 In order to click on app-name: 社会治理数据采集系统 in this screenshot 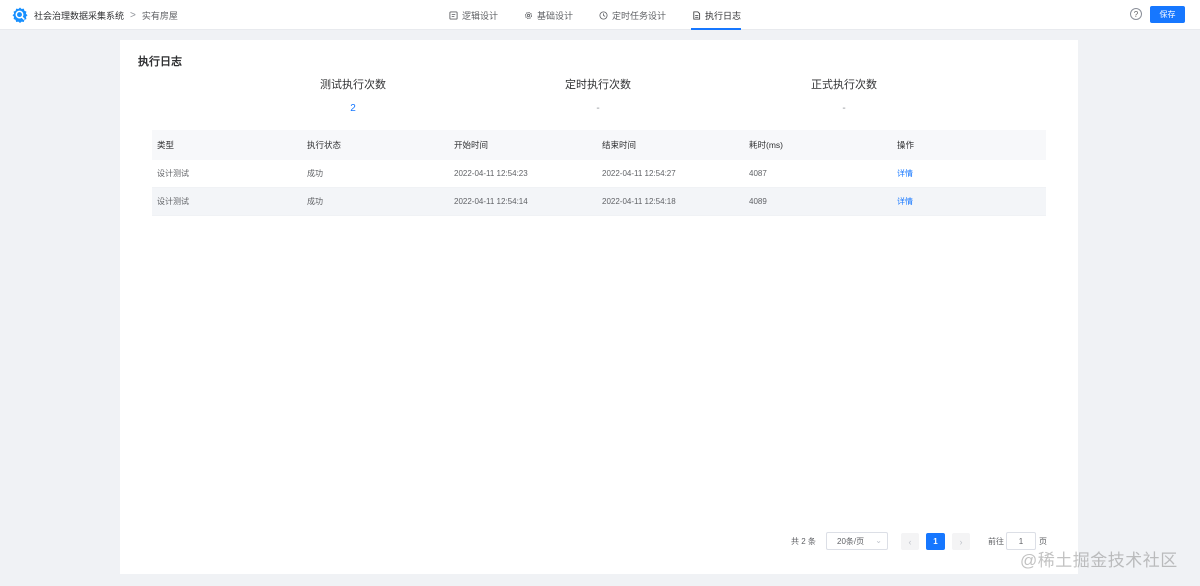, I will do `click(79, 15)`.